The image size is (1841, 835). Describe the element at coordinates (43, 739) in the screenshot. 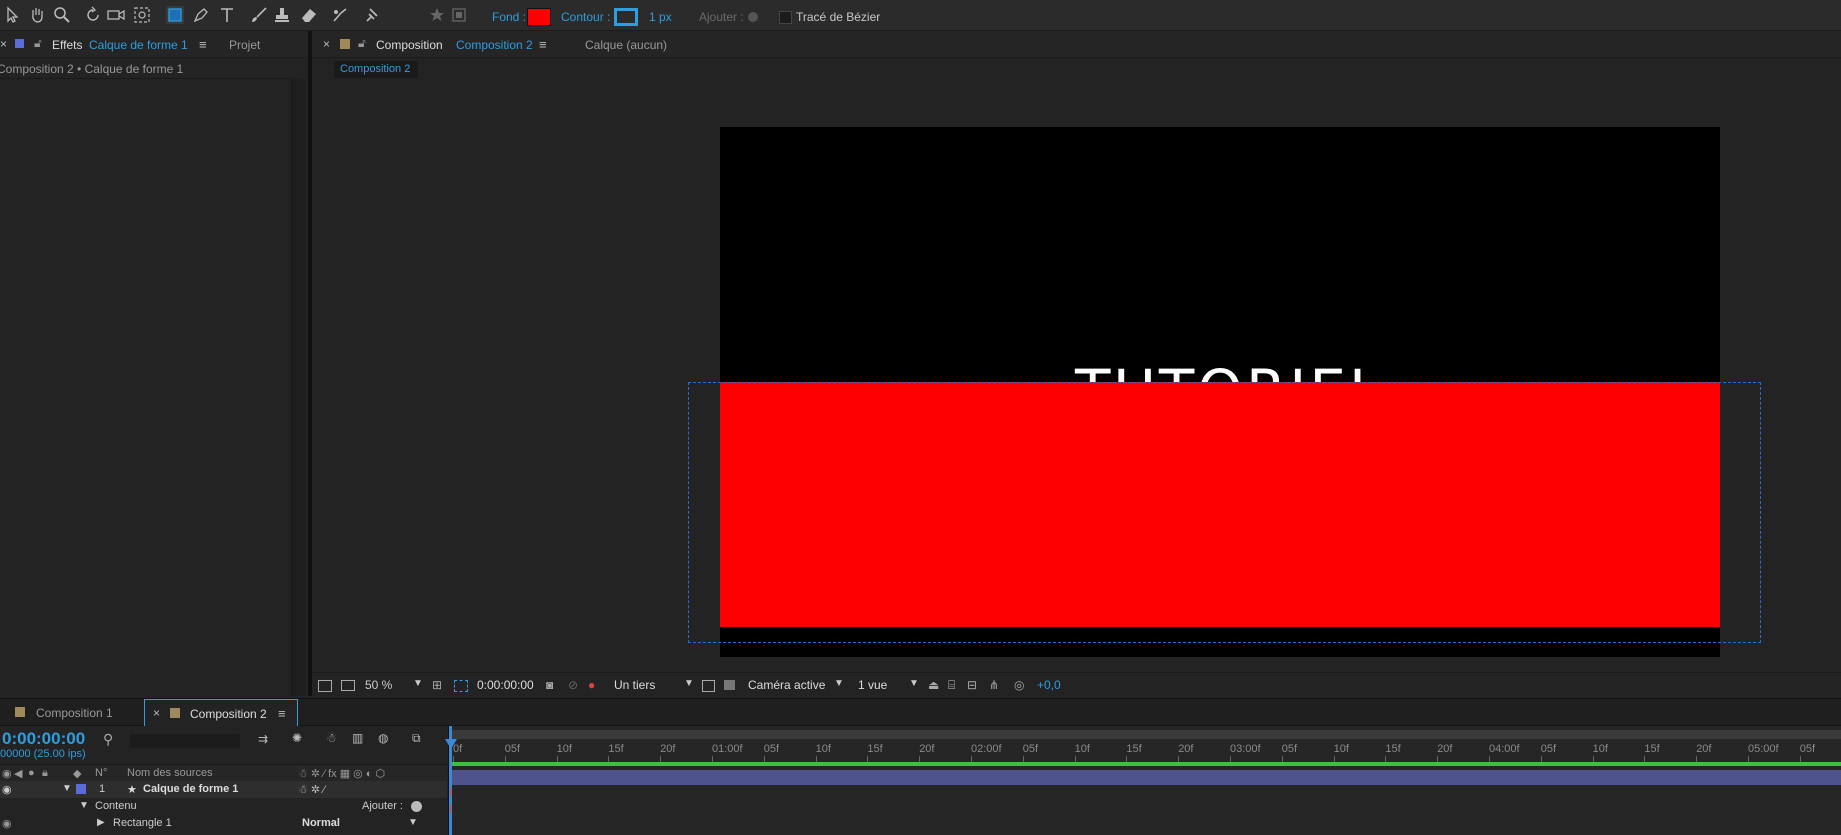

I see `current-timecode: 0:00:00:00` at that location.